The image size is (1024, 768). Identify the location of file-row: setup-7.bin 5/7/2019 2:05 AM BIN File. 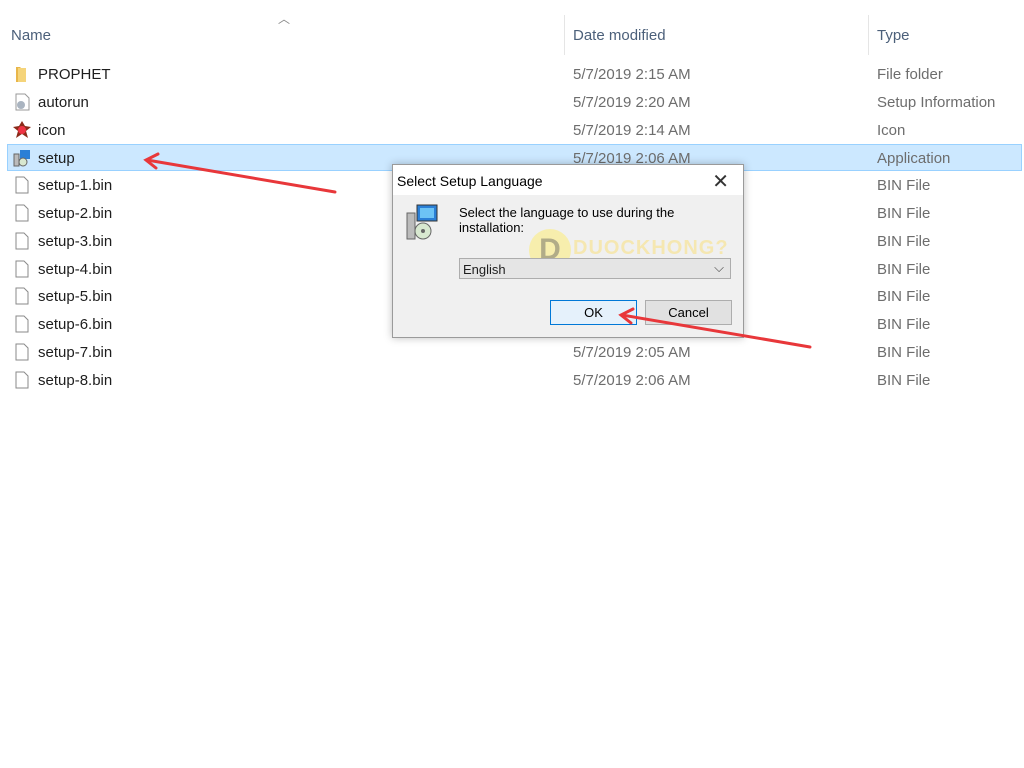
(515, 352).